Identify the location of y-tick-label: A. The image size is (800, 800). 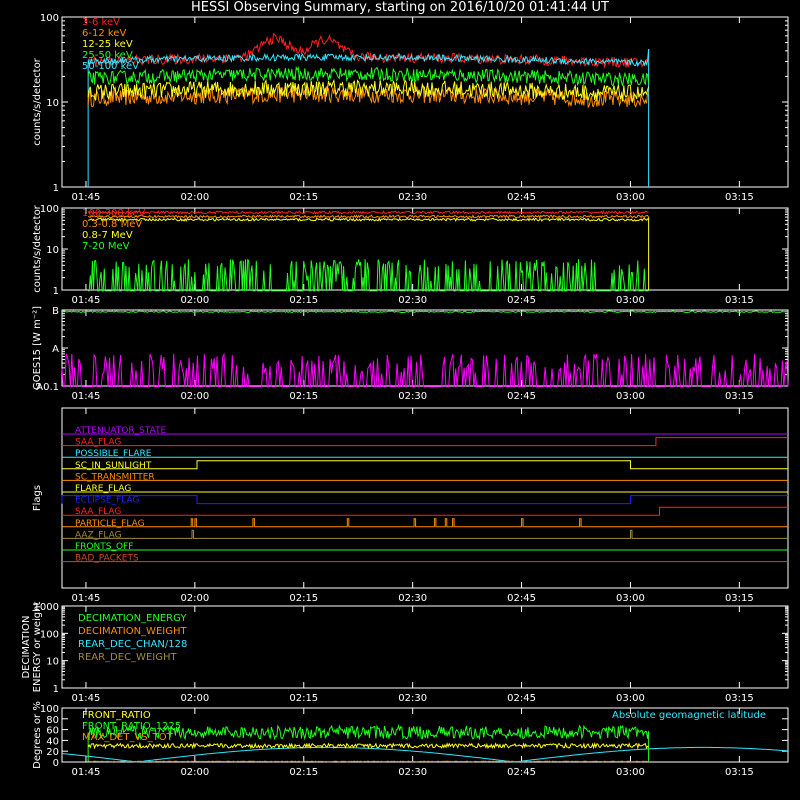
(55, 349).